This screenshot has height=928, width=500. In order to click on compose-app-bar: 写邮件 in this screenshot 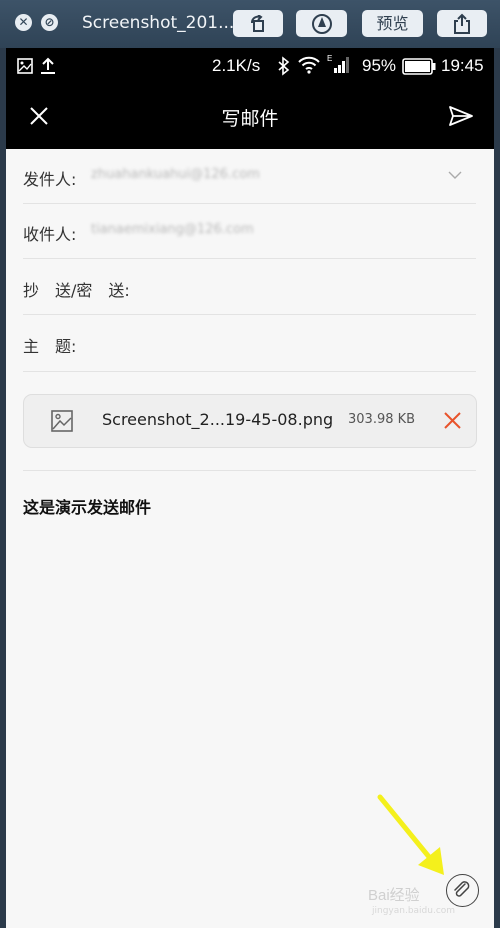, I will do `click(250, 117)`.